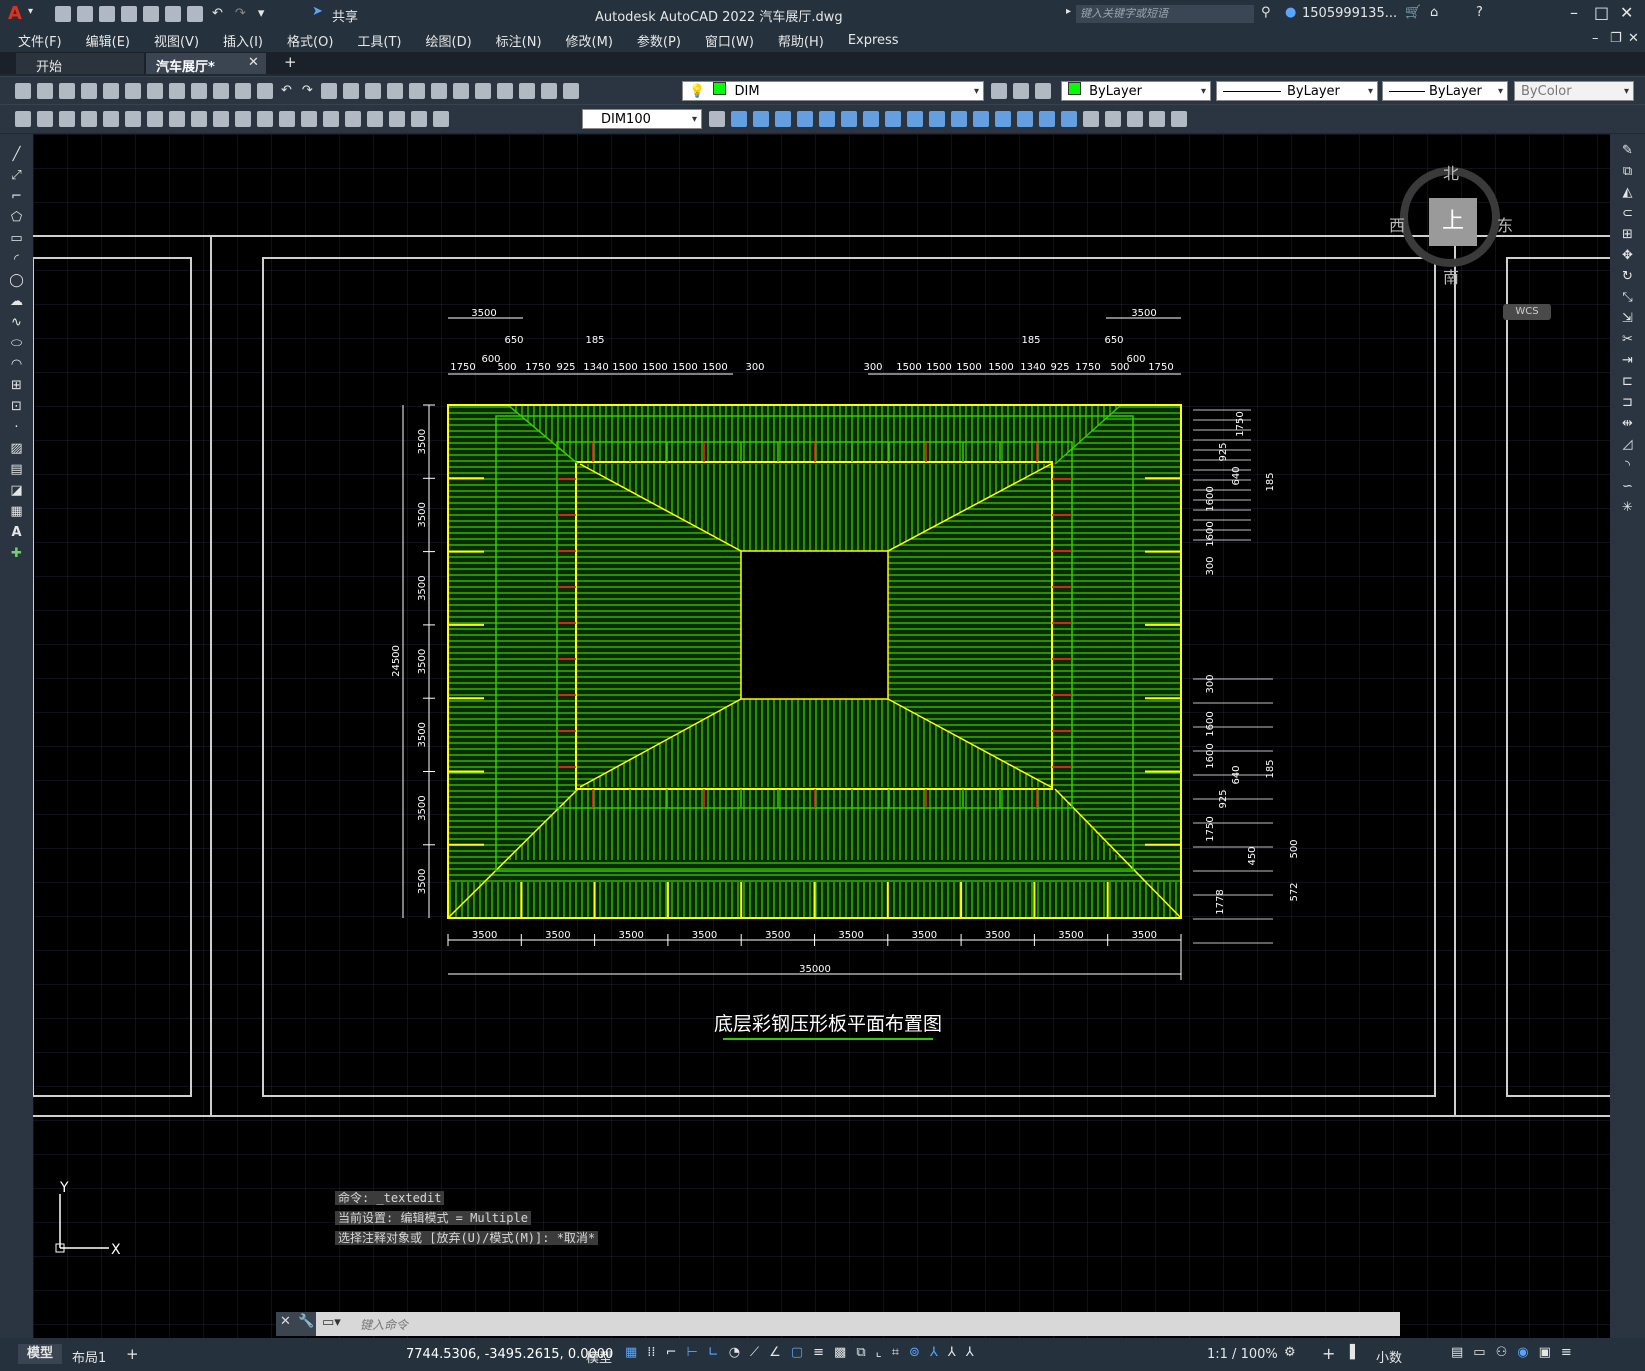  What do you see at coordinates (1502, 1352) in the screenshot?
I see `isolate-objects-icon: ⚇` at bounding box center [1502, 1352].